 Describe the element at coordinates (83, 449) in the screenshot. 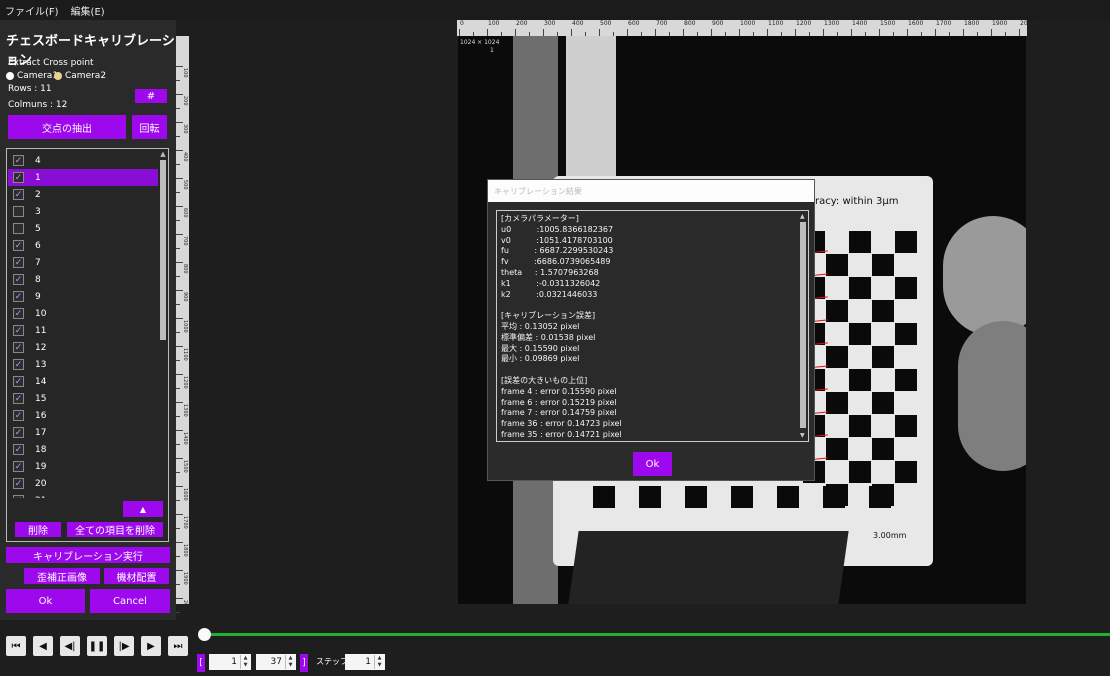

I see `list-item: ✓ 18` at that location.